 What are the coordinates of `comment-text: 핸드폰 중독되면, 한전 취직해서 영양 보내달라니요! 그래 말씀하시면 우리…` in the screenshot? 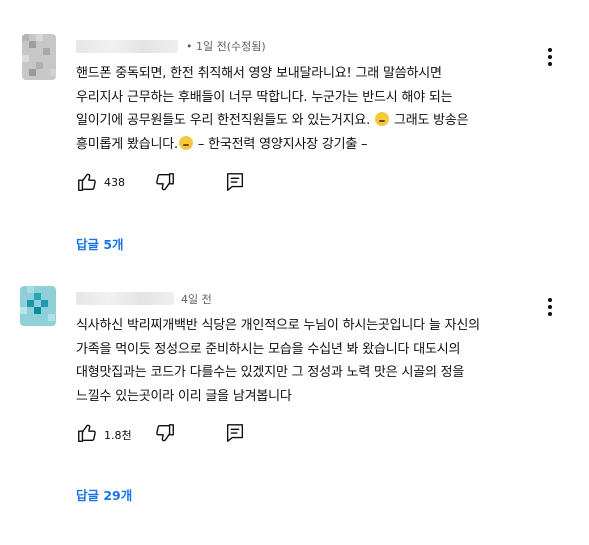 It's located at (311, 109).